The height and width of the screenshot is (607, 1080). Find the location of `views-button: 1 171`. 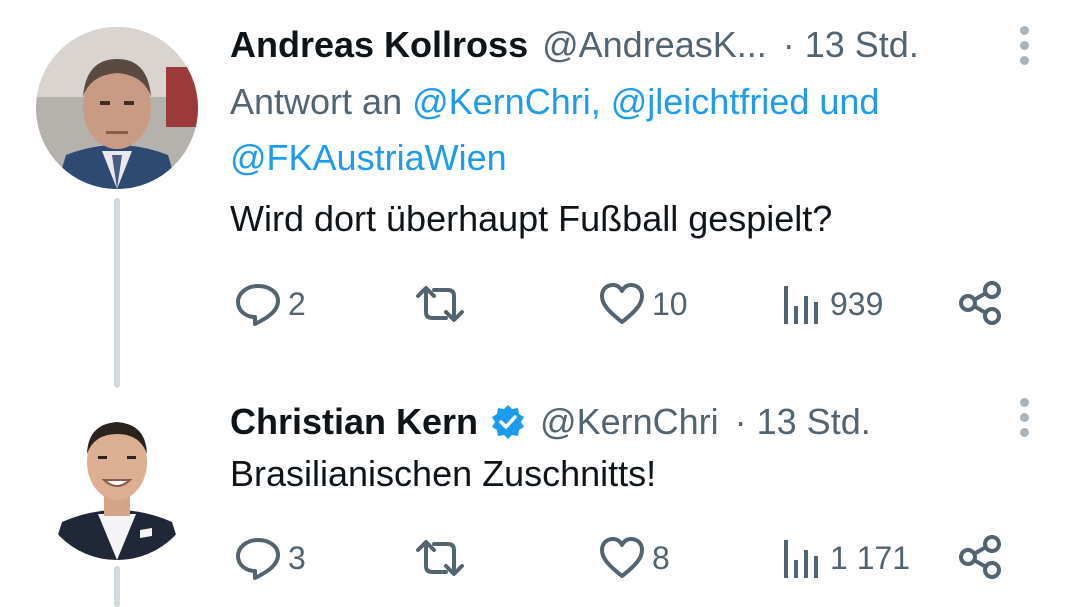

views-button: 1 171 is located at coordinates (845, 558).